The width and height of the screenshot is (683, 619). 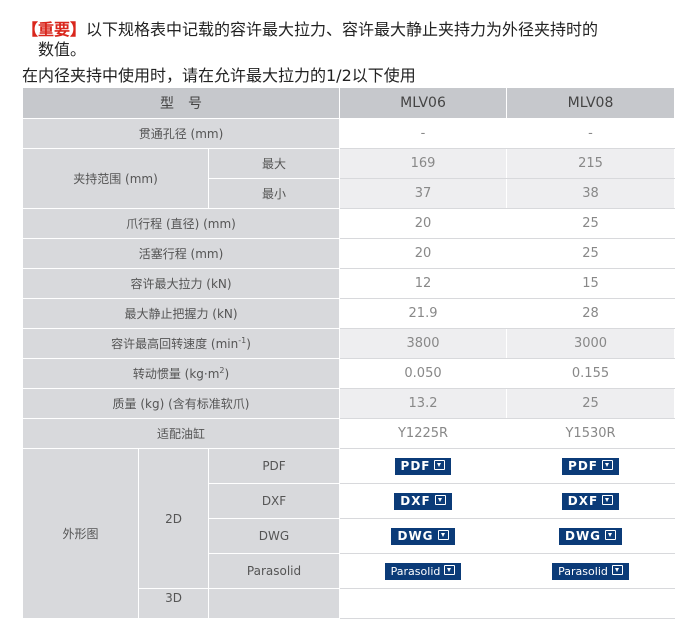 I want to click on cell-dxf-mlv06: DXF, so click(x=423, y=501).